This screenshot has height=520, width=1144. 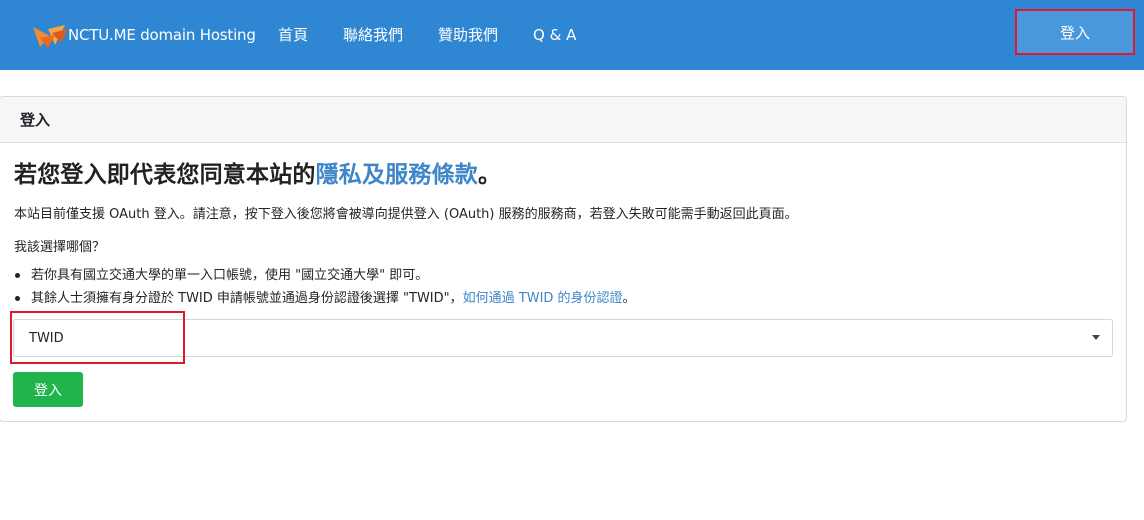 I want to click on option-nctu-text: 若你具有國立交通大學的單一入口帳號，使用 "國立交通大學" 即可。, so click(x=230, y=275).